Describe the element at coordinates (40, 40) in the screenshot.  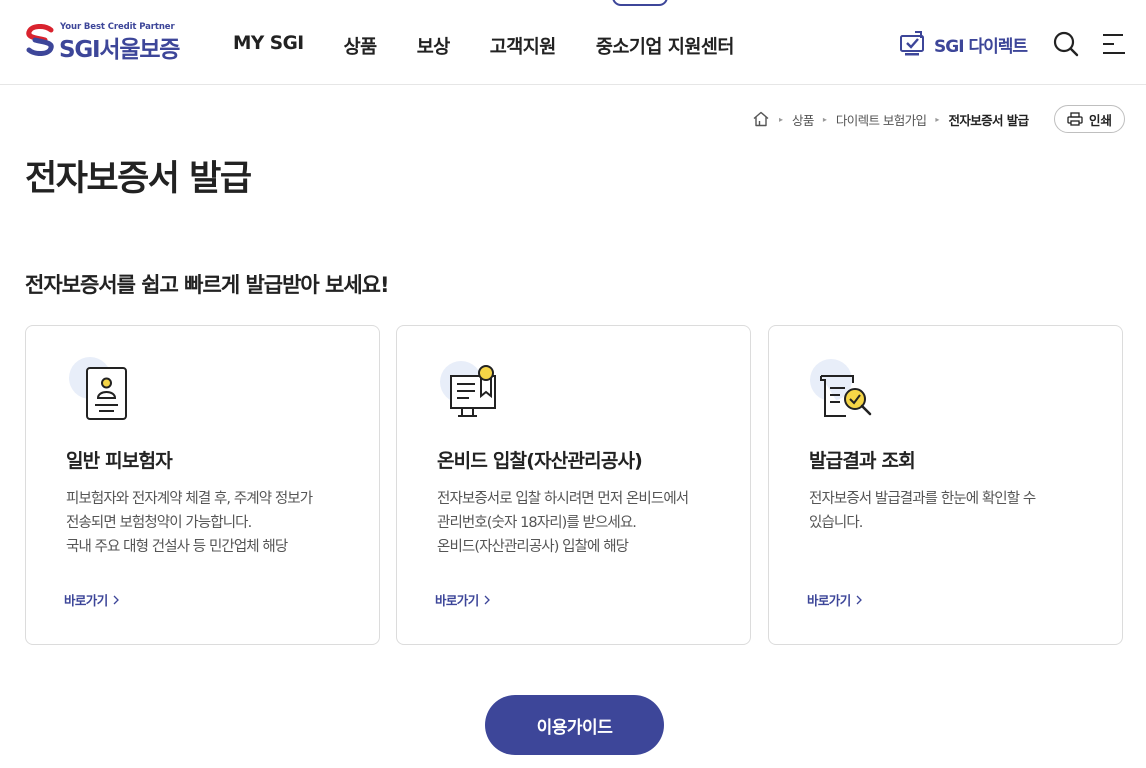
I see `sgi-logo-mark-icon` at that location.